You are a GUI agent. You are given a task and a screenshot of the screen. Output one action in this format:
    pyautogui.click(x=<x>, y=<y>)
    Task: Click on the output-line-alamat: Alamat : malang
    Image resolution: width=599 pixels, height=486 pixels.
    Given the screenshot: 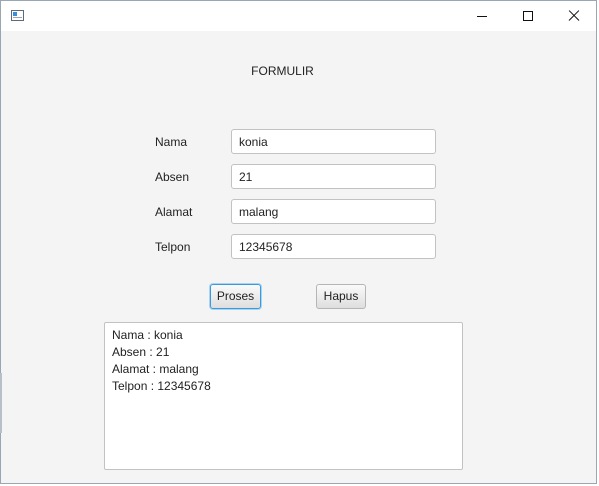 What is the action you would take?
    pyautogui.click(x=155, y=369)
    